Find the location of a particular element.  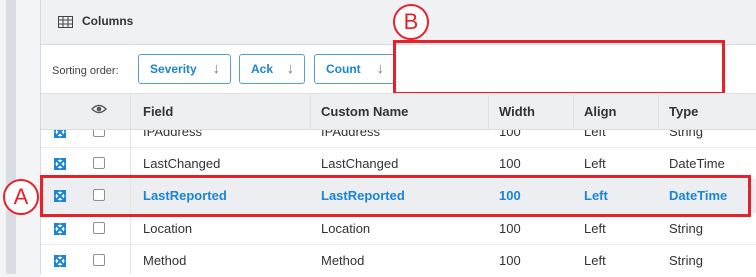

annotation-b-marker: B is located at coordinates (411, 22).